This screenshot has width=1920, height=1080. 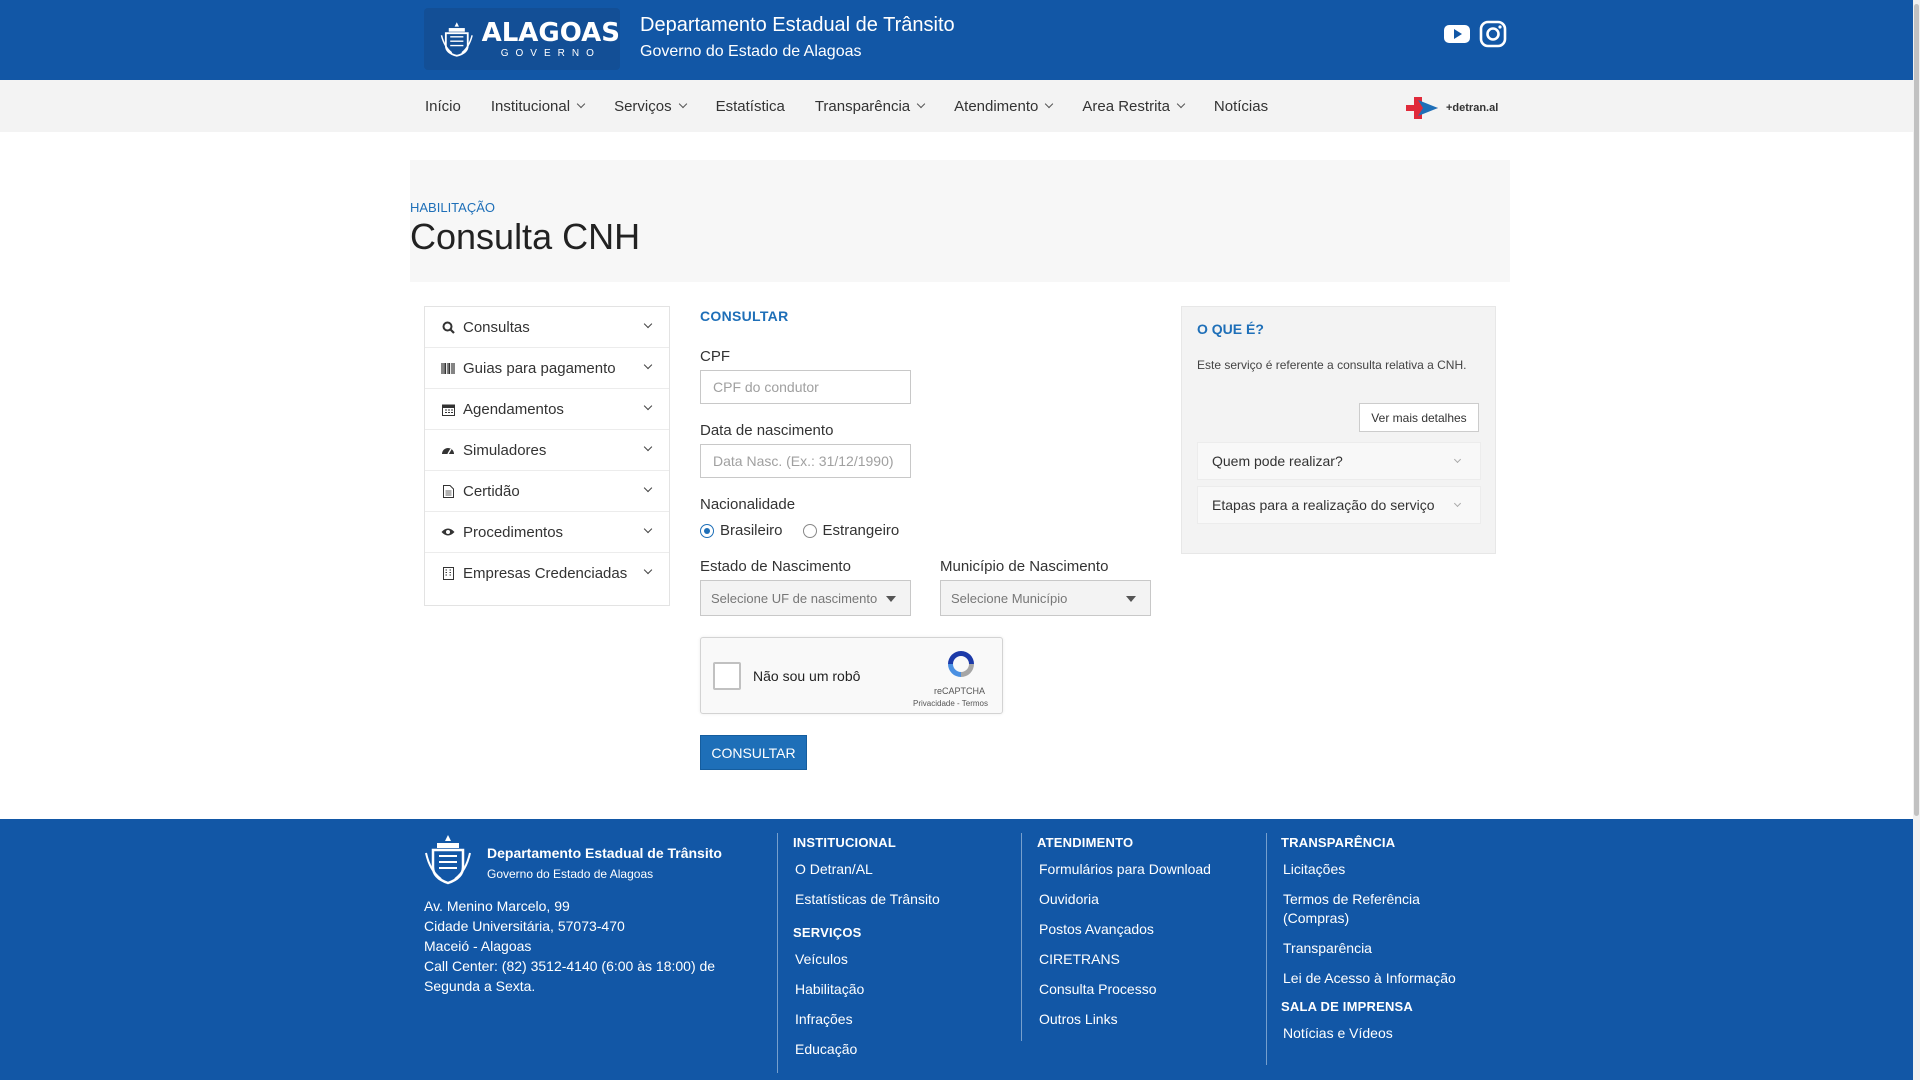 What do you see at coordinates (1241, 106) in the screenshot?
I see `nav-item-noticias: Notícias` at bounding box center [1241, 106].